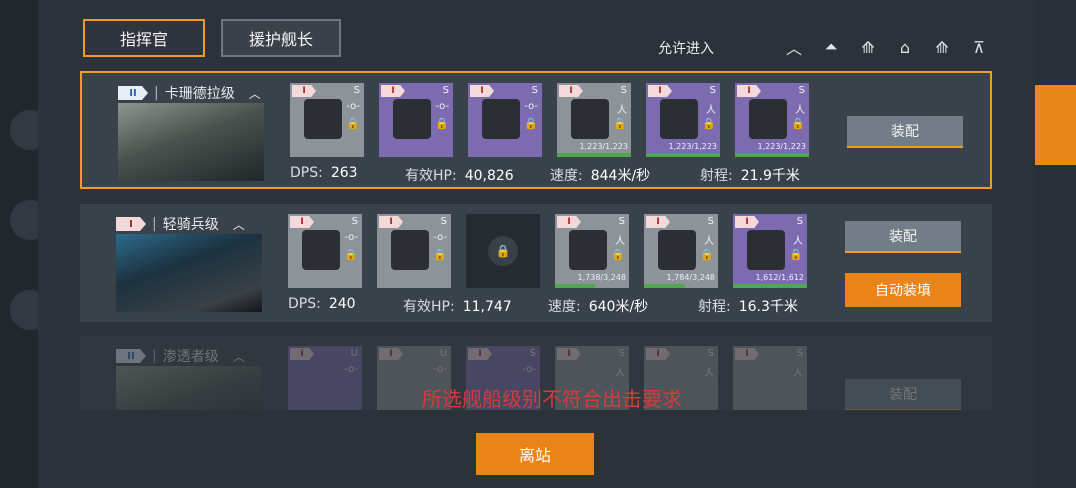 The width and height of the screenshot is (1076, 488). What do you see at coordinates (780, 277) in the screenshot?
I see `module-hp: 1,612/1,612` at bounding box center [780, 277].